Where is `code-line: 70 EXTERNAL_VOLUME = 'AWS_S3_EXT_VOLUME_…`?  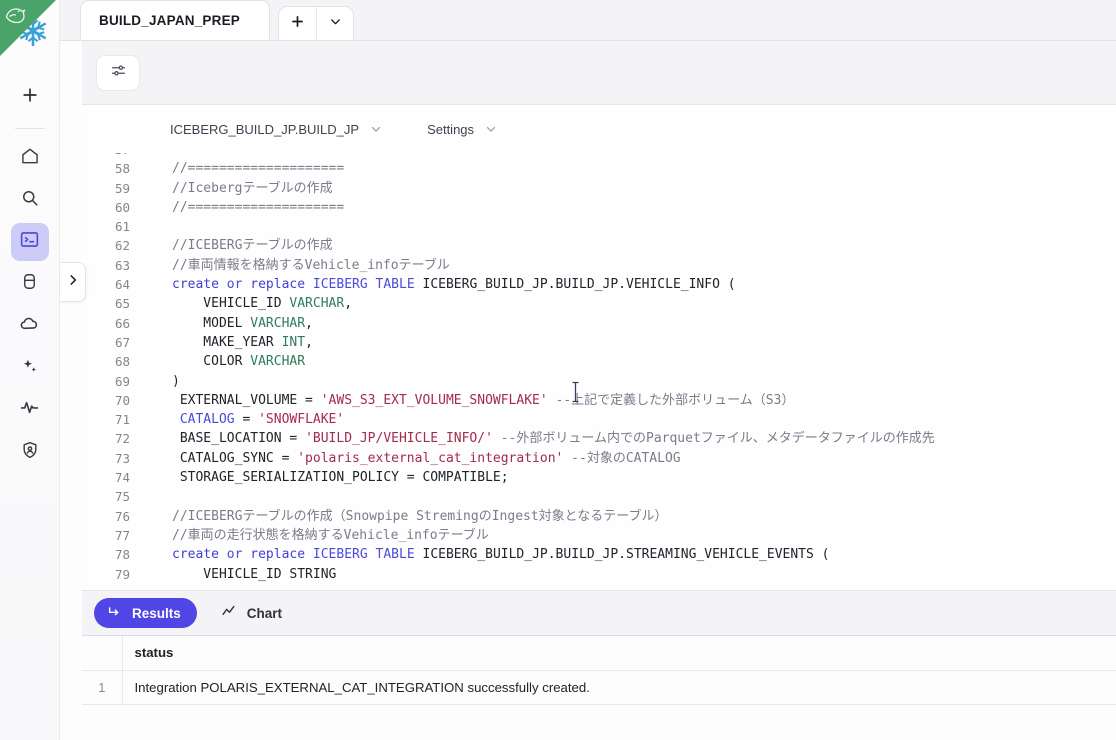
code-line: 70 EXTERNAL_VOLUME = 'AWS_S3_EXT_VOLUME_… is located at coordinates (599, 400).